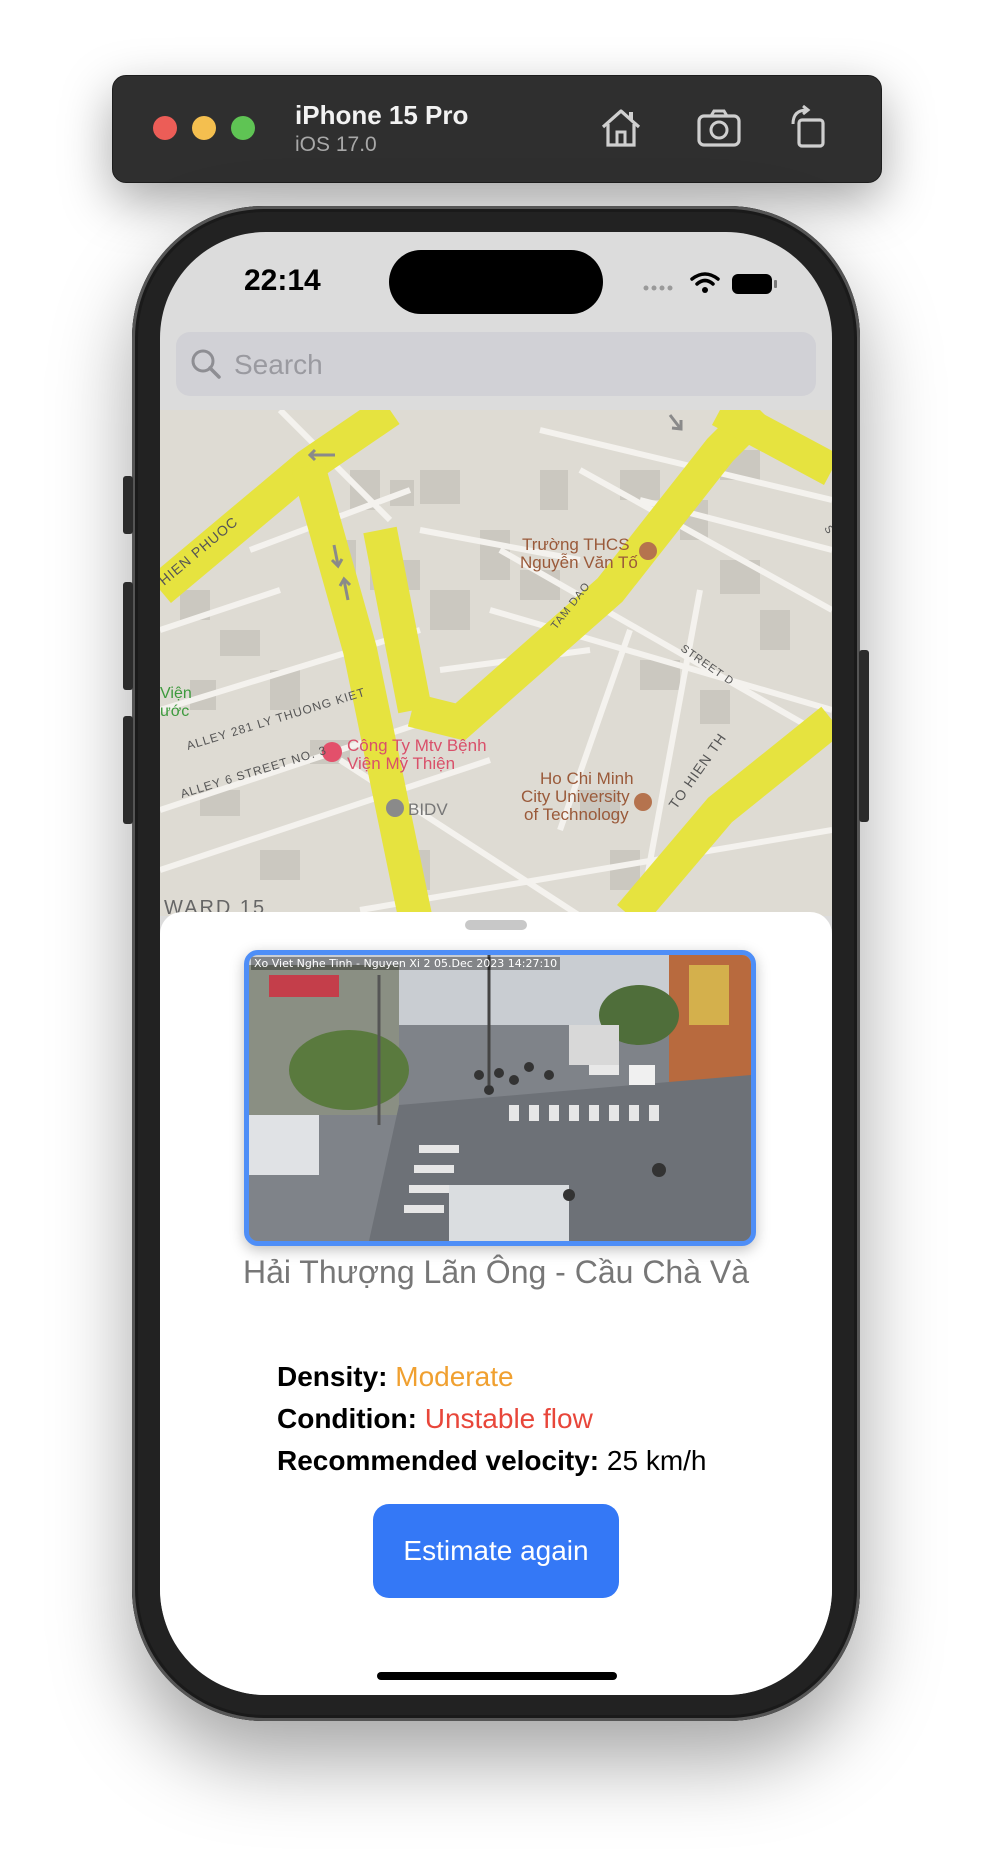 This screenshot has width=992, height=1874. What do you see at coordinates (514, 365) in the screenshot?
I see `search-input` at bounding box center [514, 365].